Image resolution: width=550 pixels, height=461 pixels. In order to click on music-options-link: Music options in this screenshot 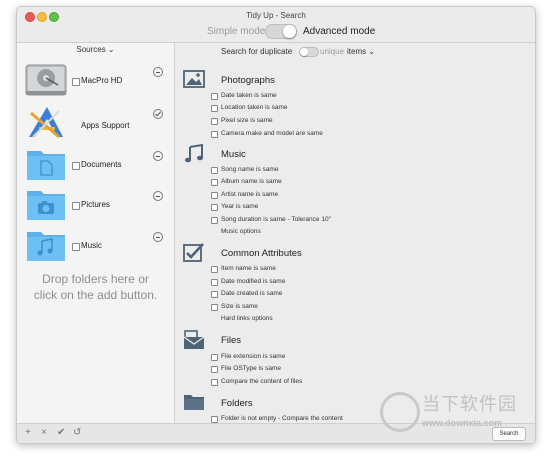, I will do `click(241, 231)`.